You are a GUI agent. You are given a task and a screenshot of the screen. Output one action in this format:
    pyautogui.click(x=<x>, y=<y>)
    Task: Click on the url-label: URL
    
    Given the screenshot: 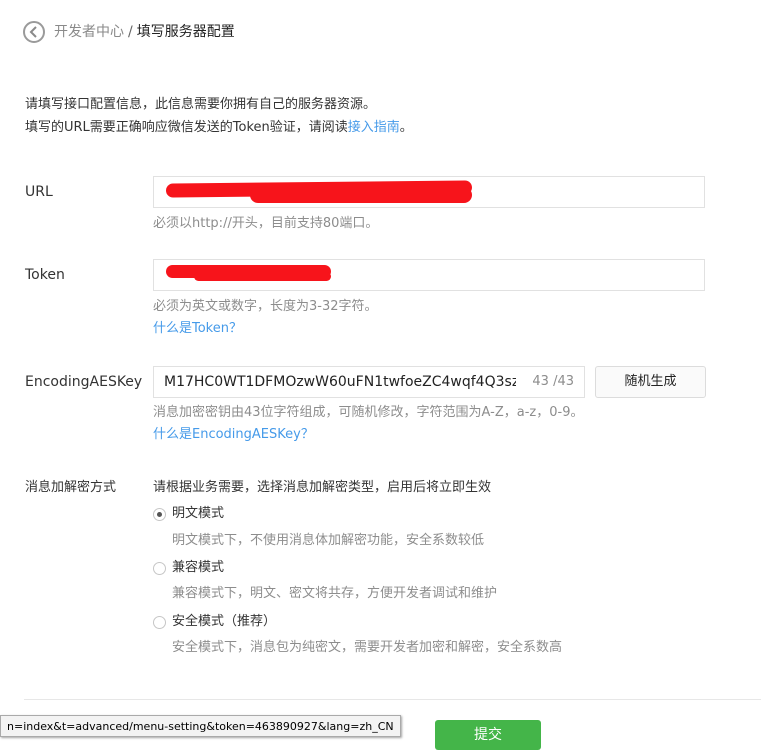 What is the action you would take?
    pyautogui.click(x=39, y=192)
    